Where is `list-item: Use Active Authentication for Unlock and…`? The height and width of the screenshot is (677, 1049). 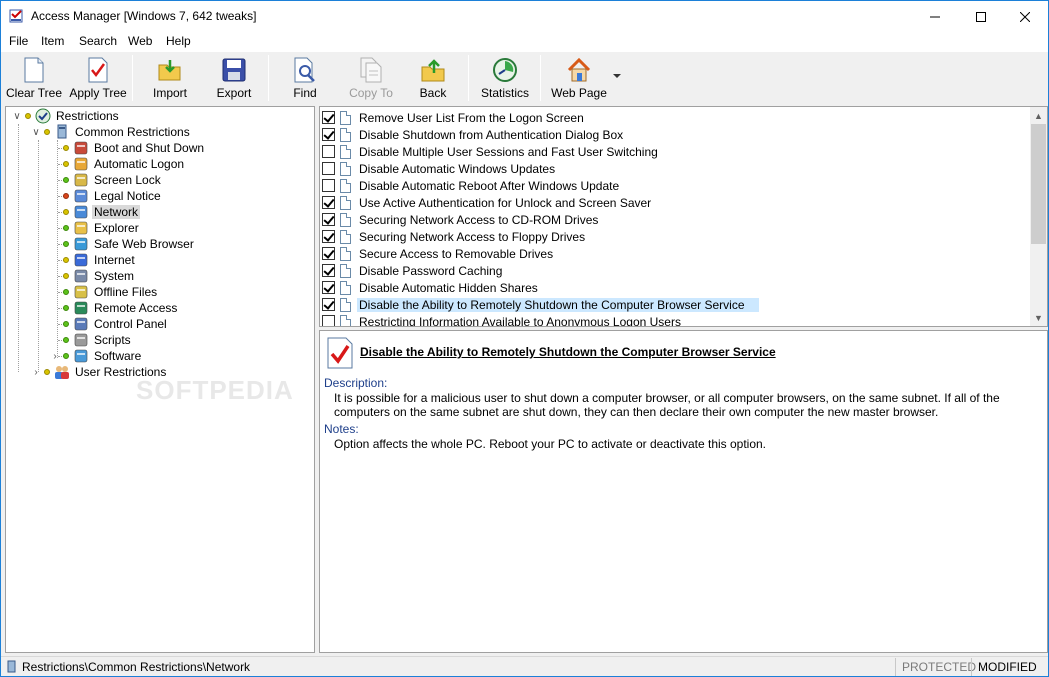 list-item: Use Active Authentication for Unlock and… is located at coordinates (493, 202).